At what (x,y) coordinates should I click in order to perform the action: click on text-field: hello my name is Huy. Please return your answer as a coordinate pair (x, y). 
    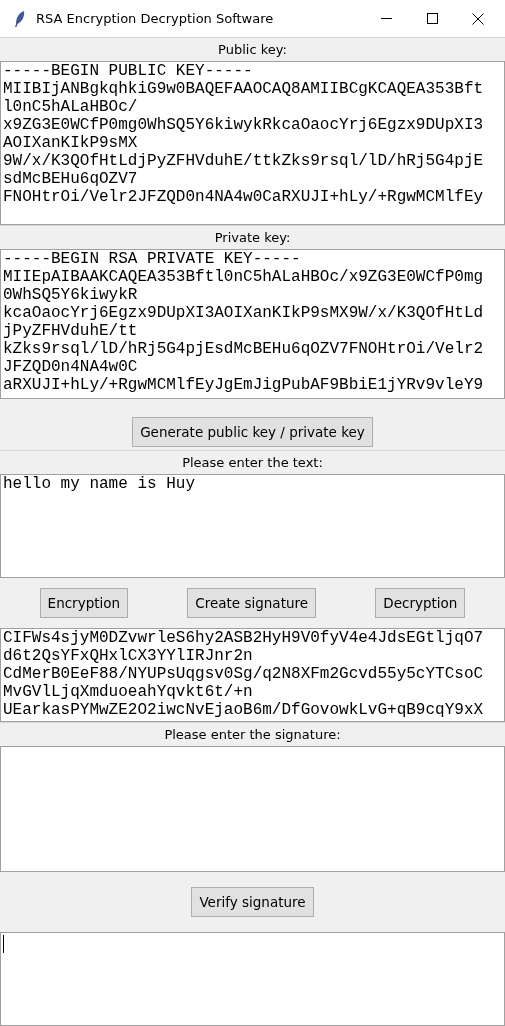
    Looking at the image, I should click on (252, 526).